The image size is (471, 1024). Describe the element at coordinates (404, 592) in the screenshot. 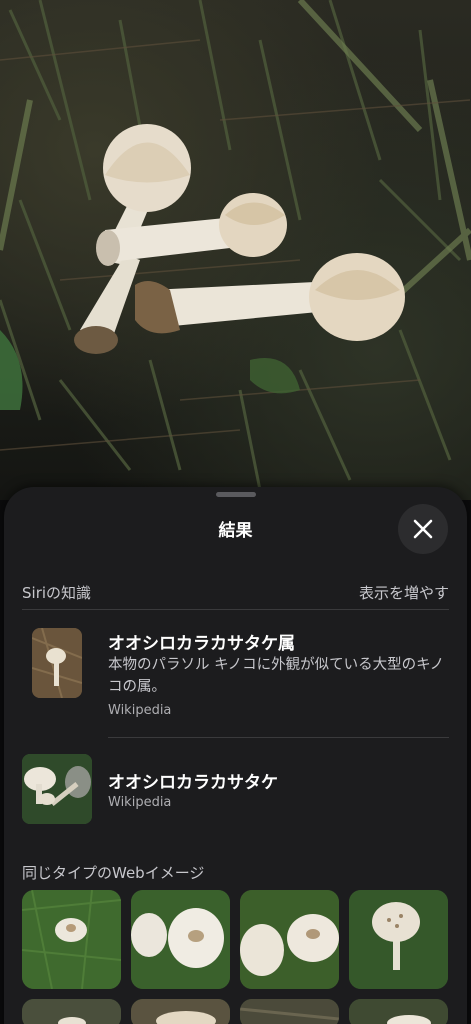

I see `show-more-link: 表示を増やす` at that location.